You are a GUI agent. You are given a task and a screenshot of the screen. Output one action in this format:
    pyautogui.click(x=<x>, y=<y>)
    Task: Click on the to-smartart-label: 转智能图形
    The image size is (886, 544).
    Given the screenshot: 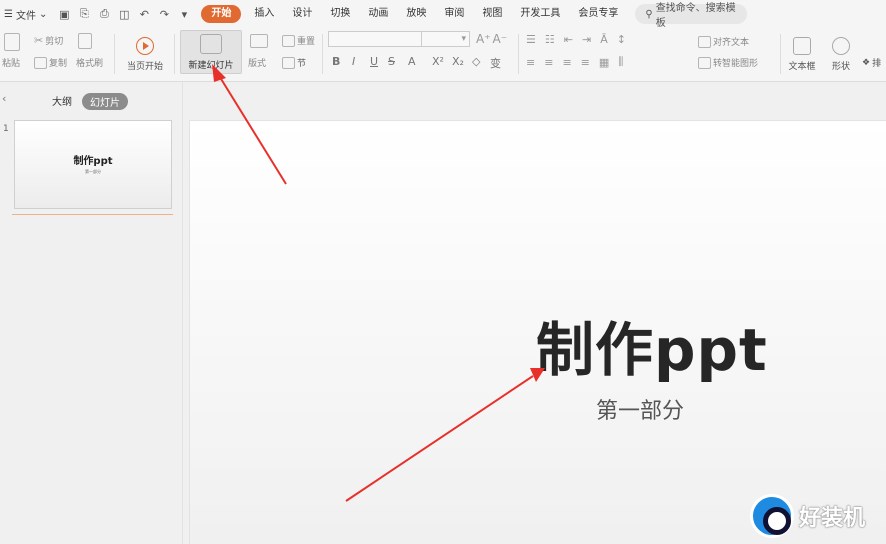 What is the action you would take?
    pyautogui.click(x=736, y=64)
    